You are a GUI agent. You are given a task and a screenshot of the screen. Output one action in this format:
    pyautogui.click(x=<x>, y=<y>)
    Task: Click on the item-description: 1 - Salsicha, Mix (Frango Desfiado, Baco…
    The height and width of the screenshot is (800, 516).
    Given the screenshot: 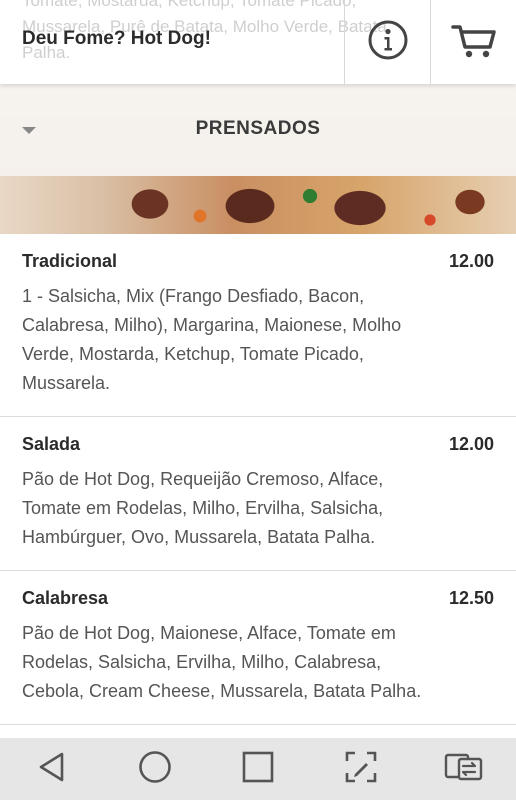 What is the action you would take?
    pyautogui.click(x=212, y=339)
    